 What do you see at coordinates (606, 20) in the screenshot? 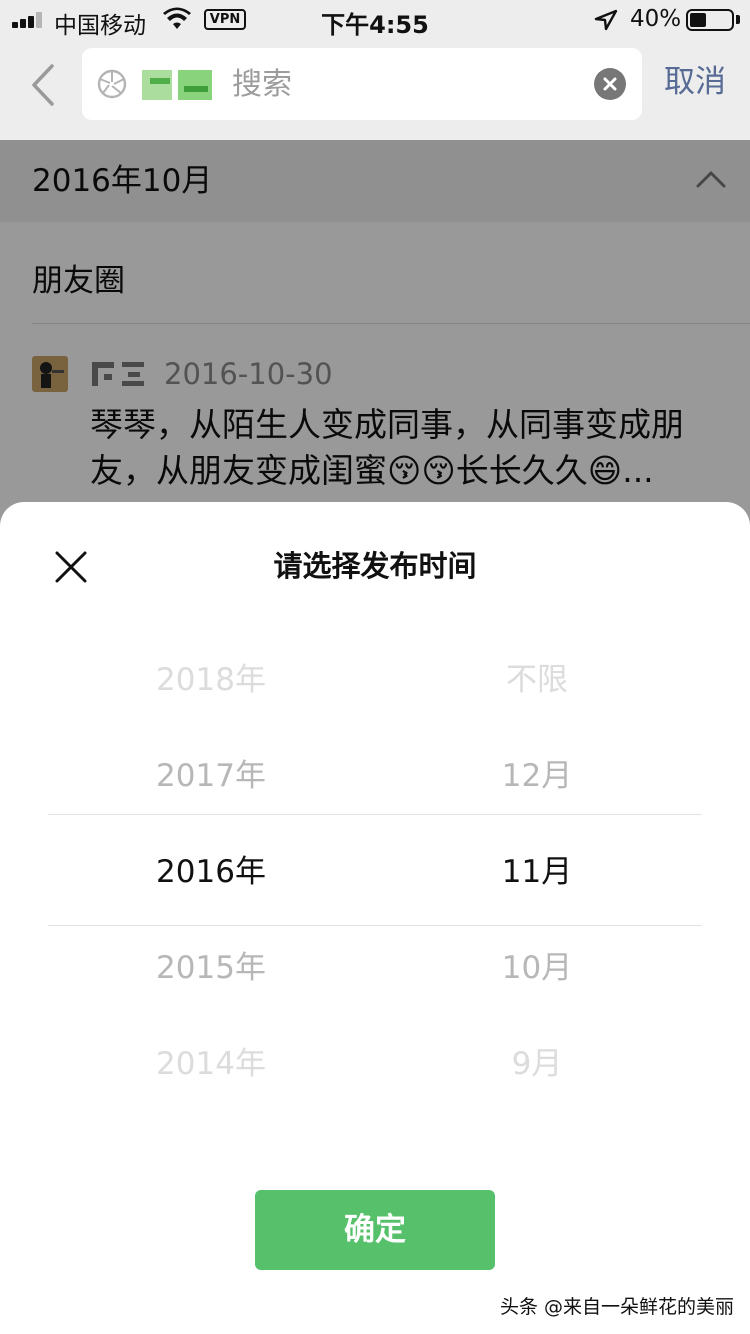
I see `location-arrow-icon` at bounding box center [606, 20].